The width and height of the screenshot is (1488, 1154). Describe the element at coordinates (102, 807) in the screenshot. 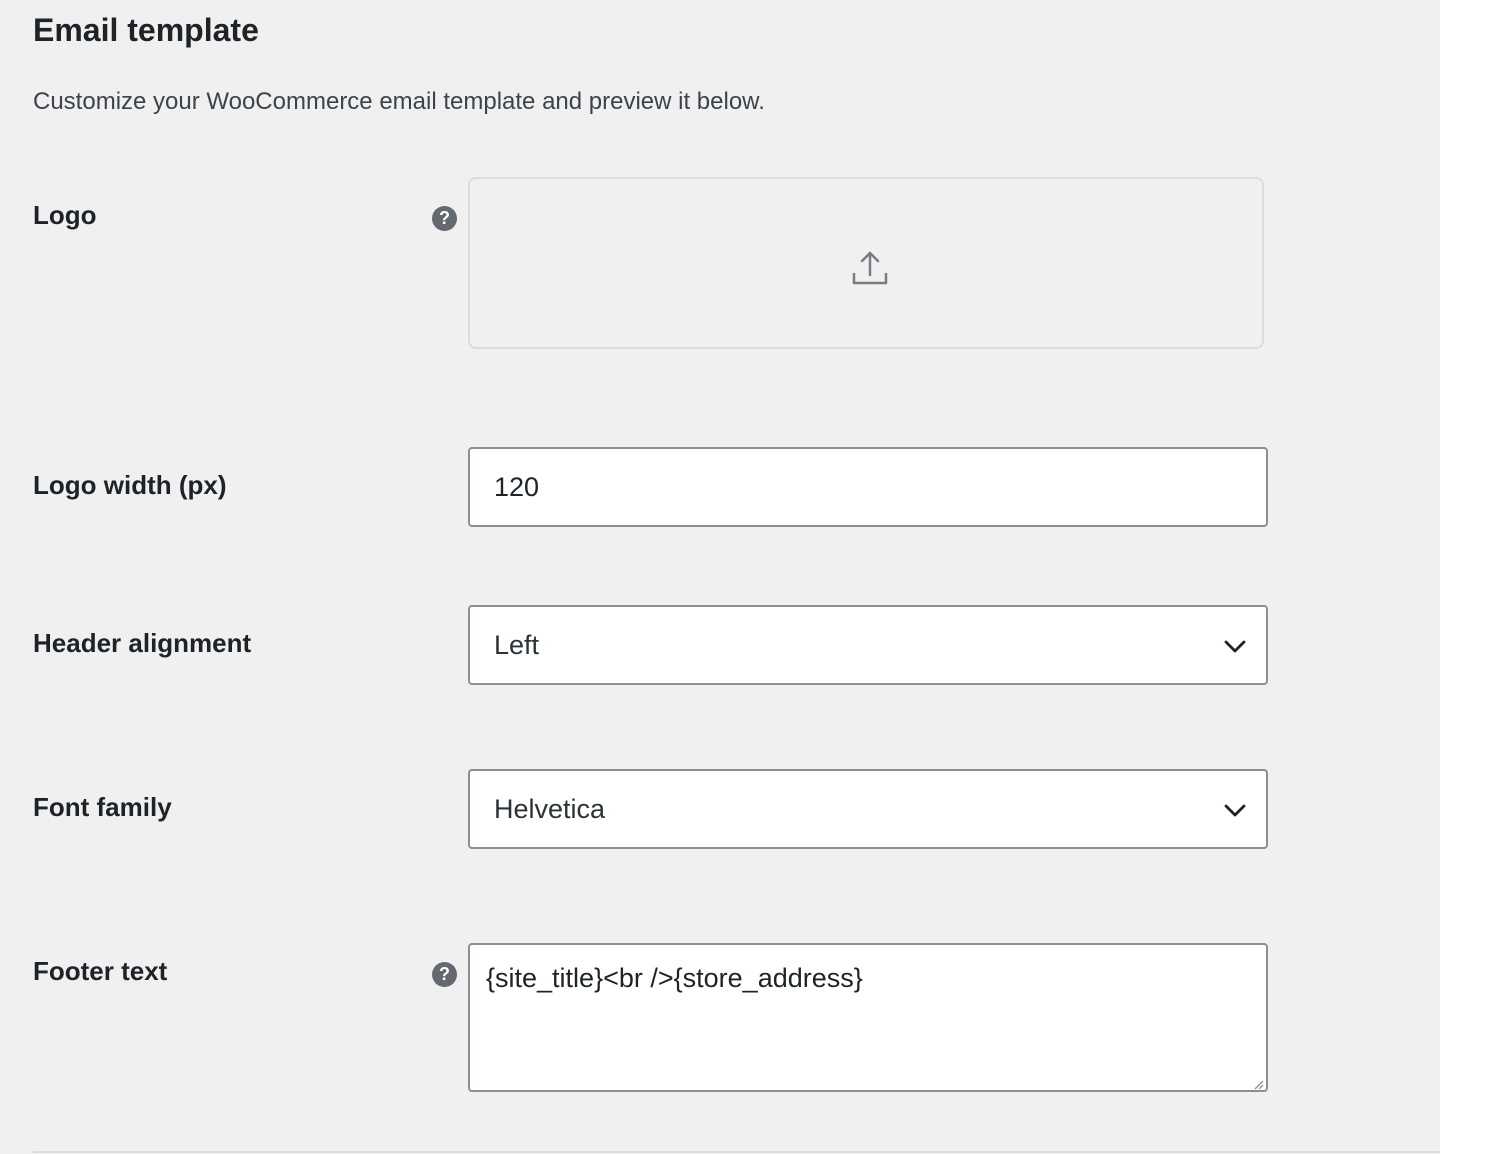

I see `font-family-label: Font family` at that location.